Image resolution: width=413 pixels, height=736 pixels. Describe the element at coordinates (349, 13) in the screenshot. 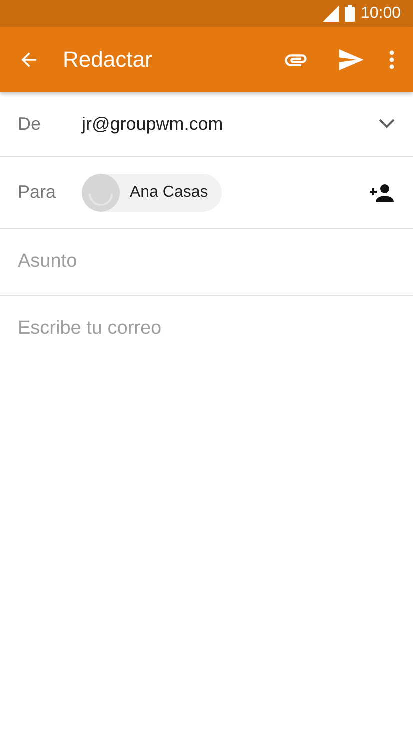

I see `battery-icon` at that location.